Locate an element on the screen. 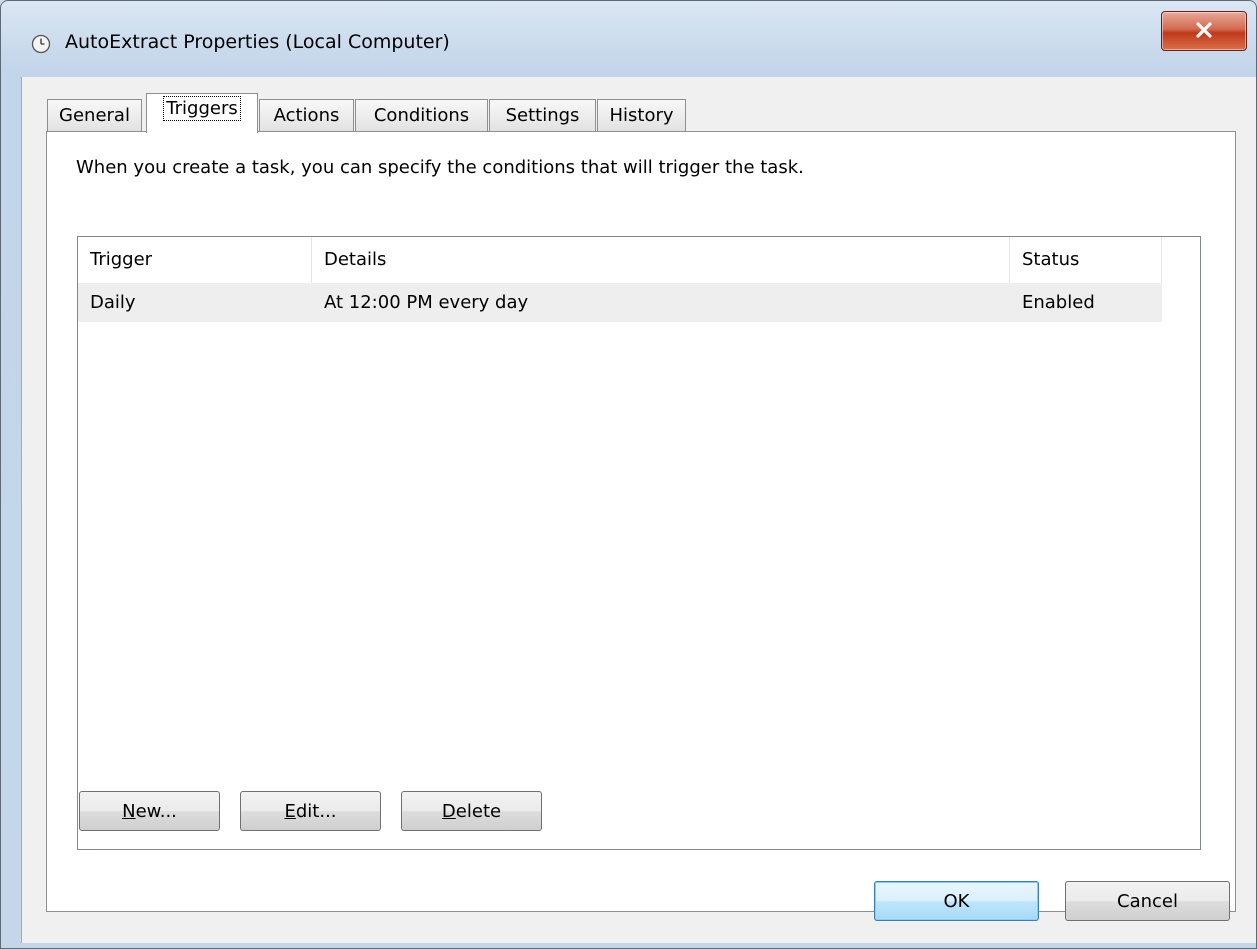  delete-trigger-button: Delete is located at coordinates (471, 811).